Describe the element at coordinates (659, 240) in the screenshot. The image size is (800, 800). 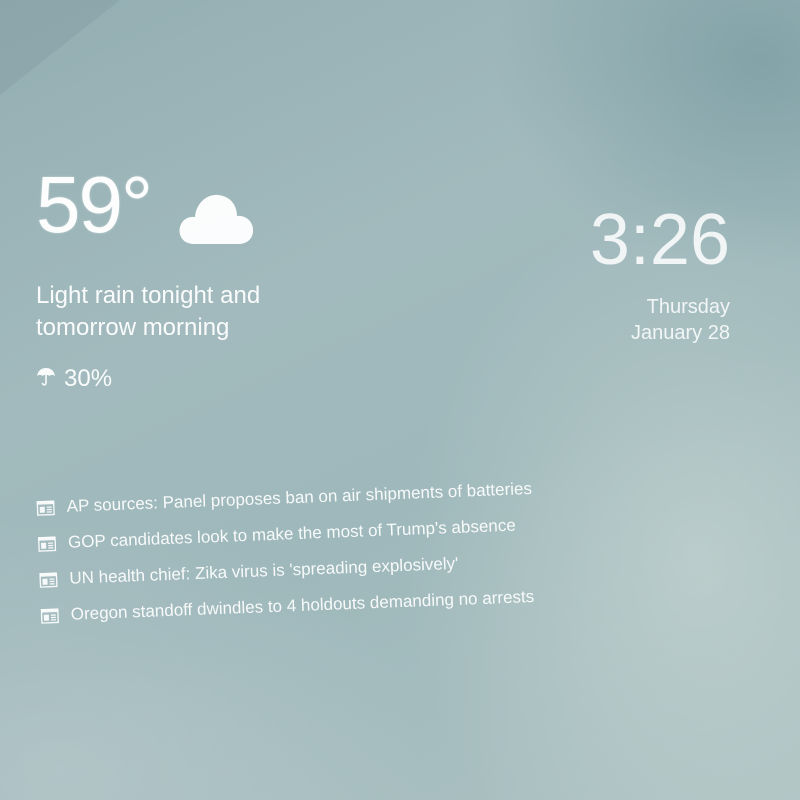
I see `time: 3:26` at that location.